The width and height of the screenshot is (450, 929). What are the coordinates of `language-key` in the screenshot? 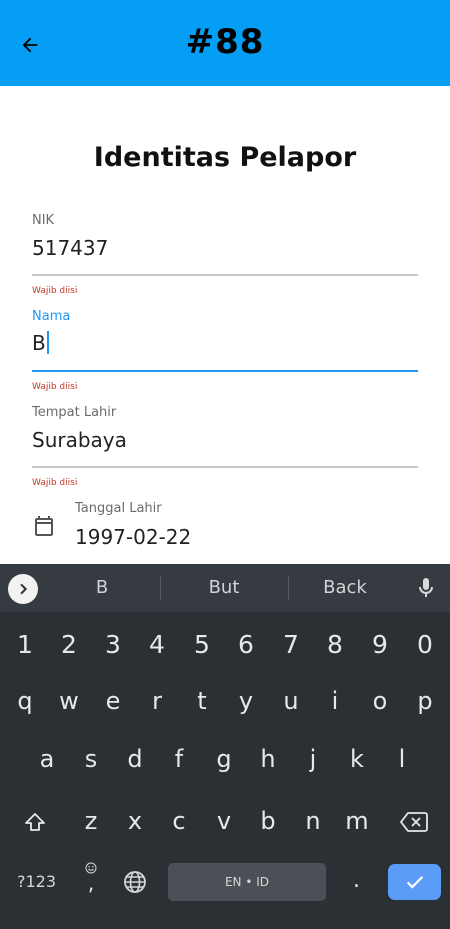 It's located at (135, 884).